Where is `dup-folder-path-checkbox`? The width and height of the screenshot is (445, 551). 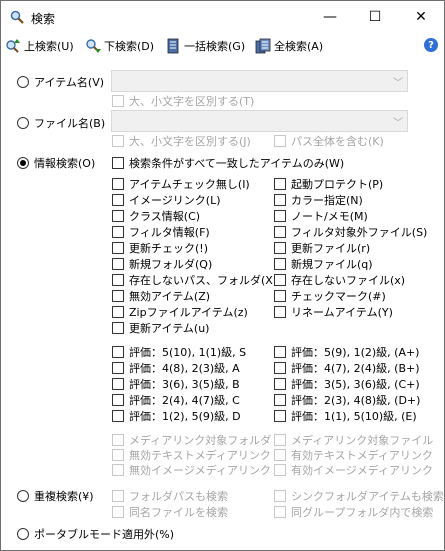 dup-folder-path-checkbox is located at coordinates (118, 496).